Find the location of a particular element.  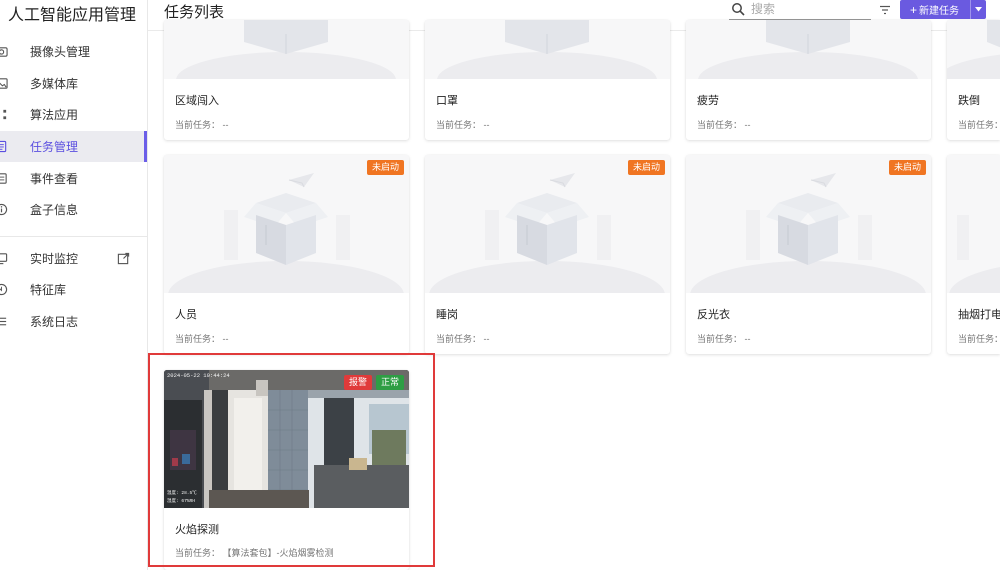

chevron-down-icon is located at coordinates (978, 9).